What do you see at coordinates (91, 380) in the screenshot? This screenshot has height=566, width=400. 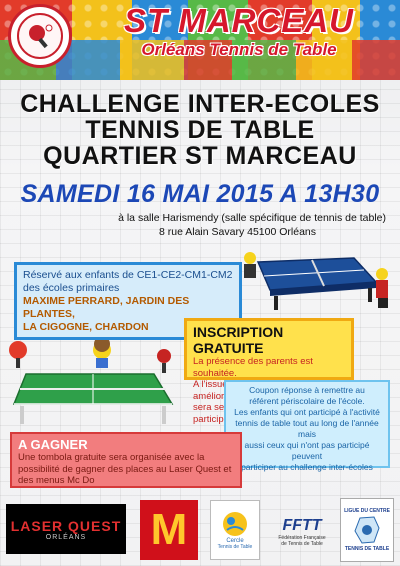 I see `lego-table-illustration-left` at bounding box center [91, 380].